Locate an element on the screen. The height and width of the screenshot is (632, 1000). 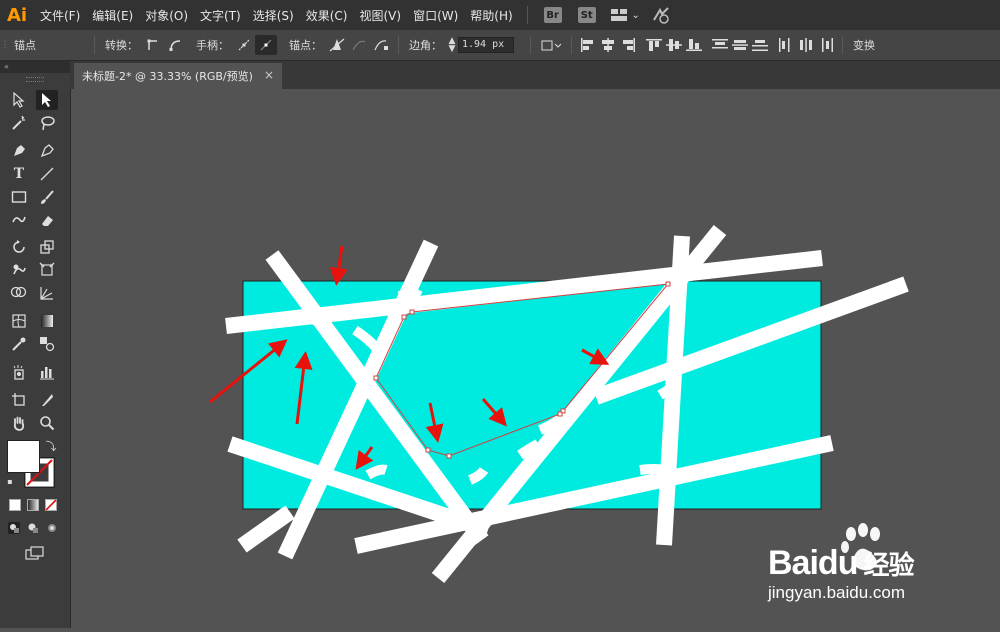
convert-label: 转换： is located at coordinates (121, 45).